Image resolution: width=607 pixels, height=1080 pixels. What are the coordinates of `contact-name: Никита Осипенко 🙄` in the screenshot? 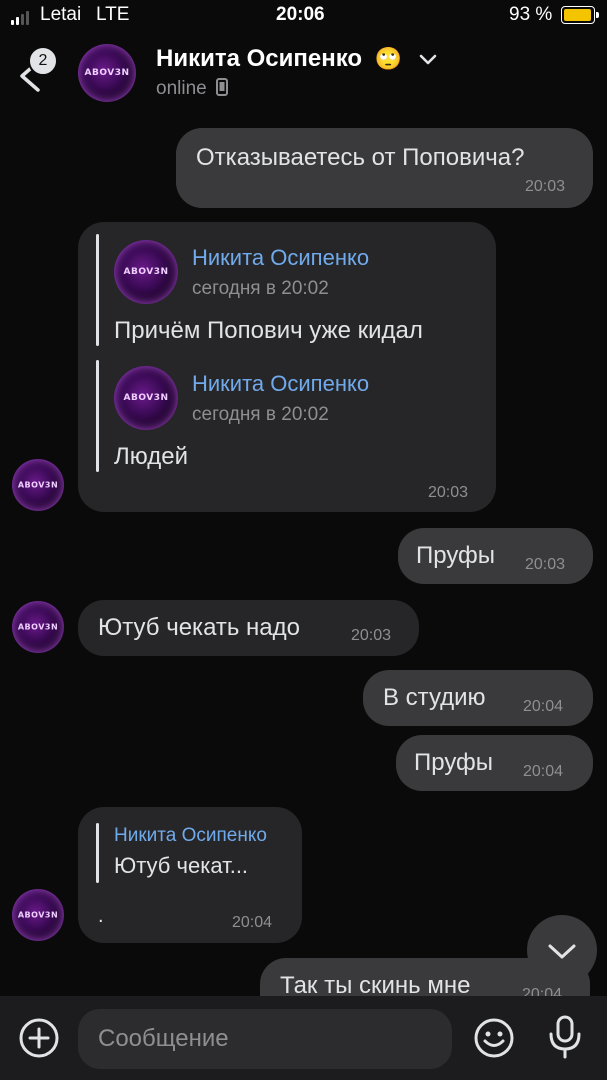 It's located at (296, 59).